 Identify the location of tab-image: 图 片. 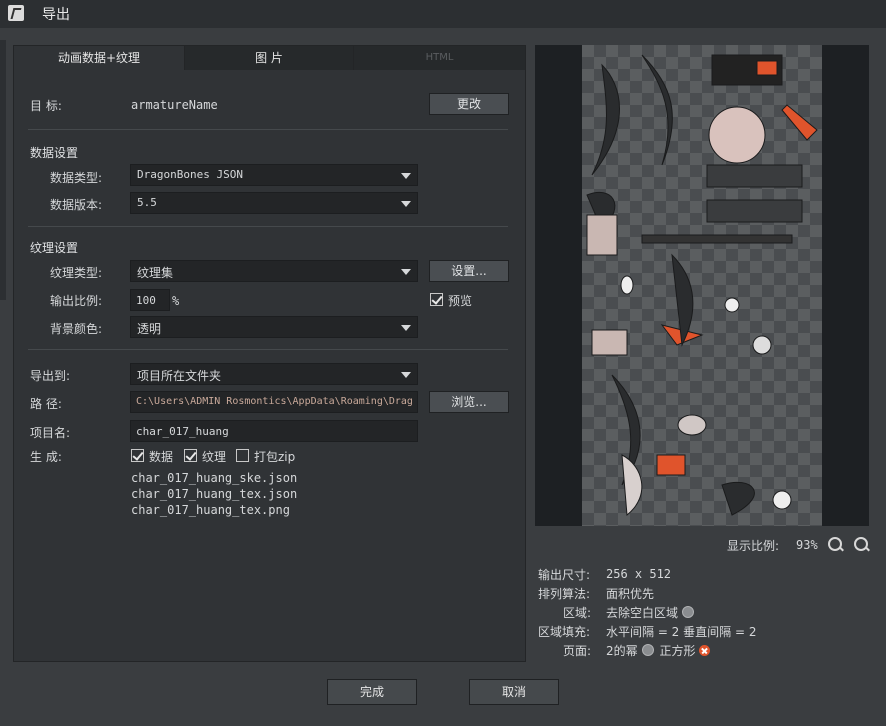
(269, 58).